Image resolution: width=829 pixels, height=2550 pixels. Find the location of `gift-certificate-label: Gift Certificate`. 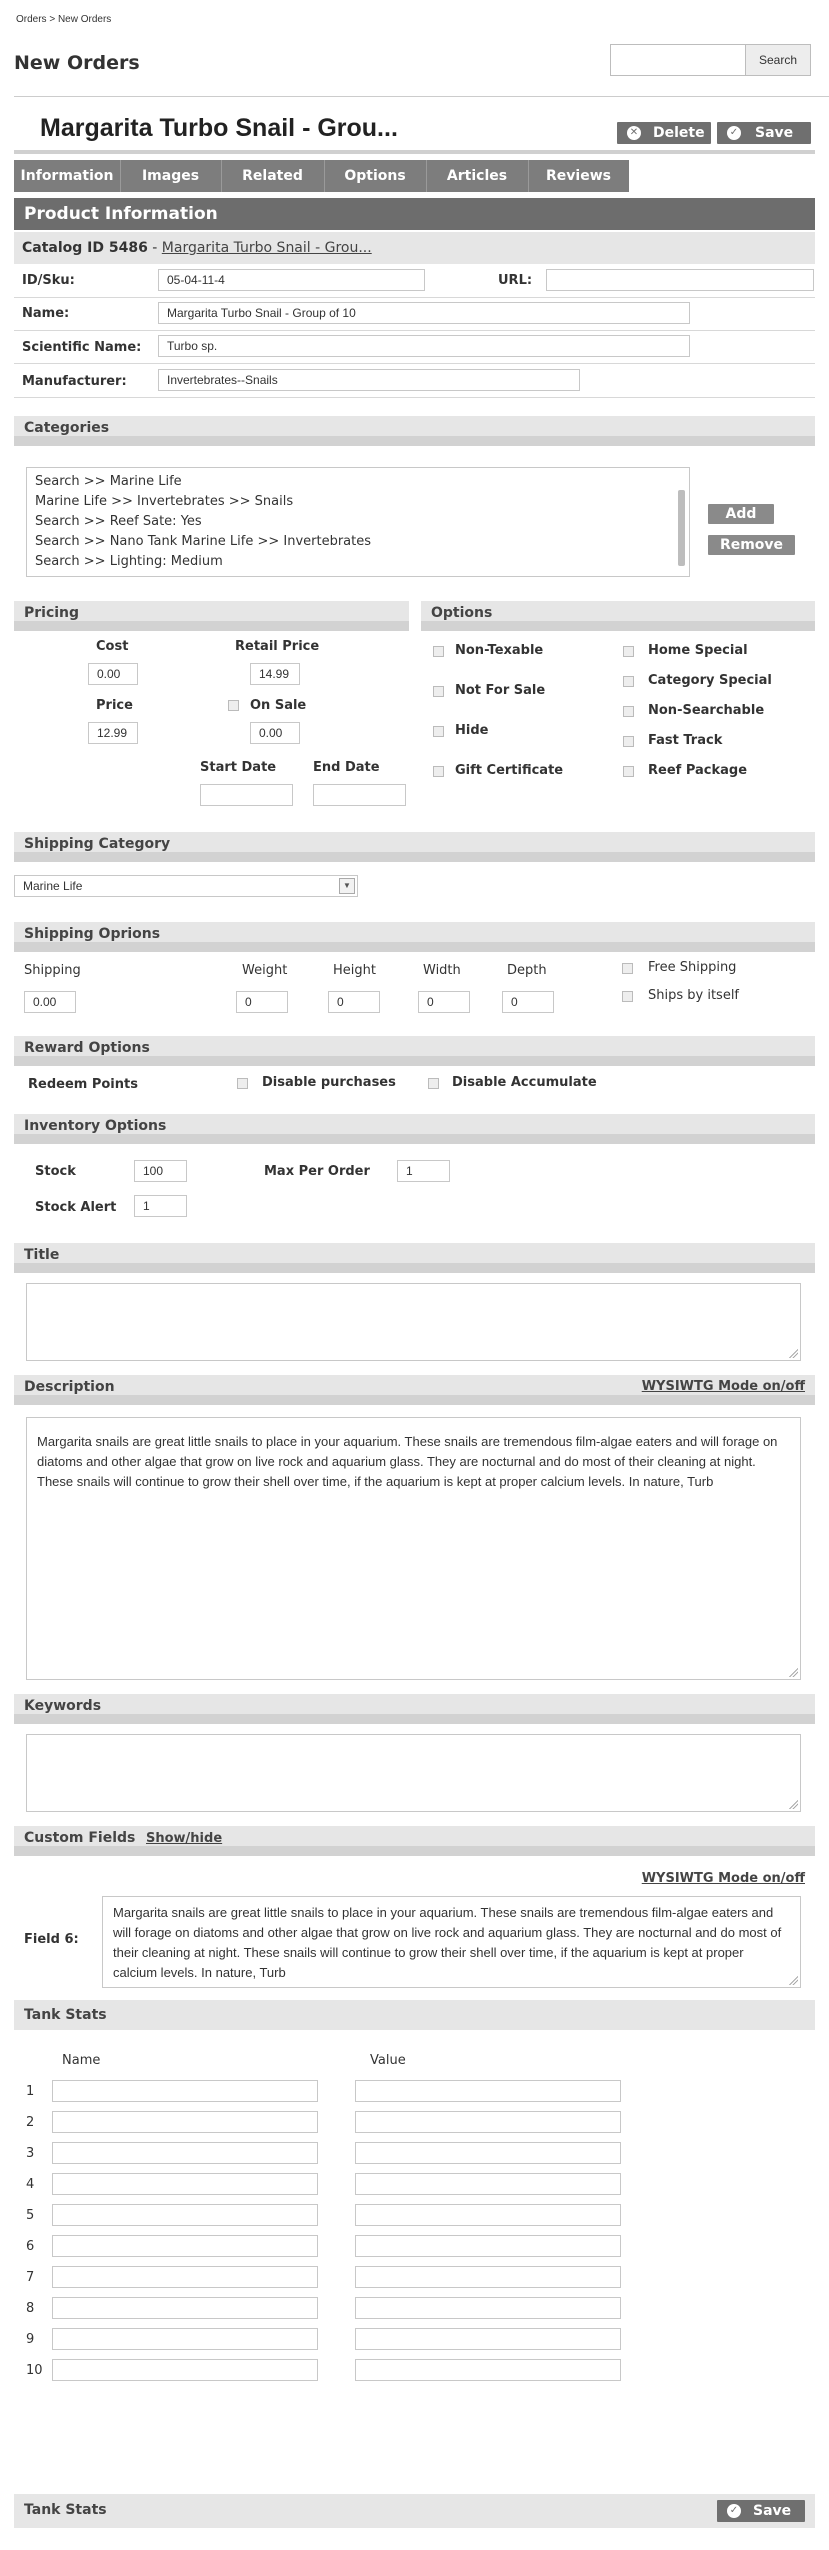

gift-certificate-label: Gift Certificate is located at coordinates (509, 770).